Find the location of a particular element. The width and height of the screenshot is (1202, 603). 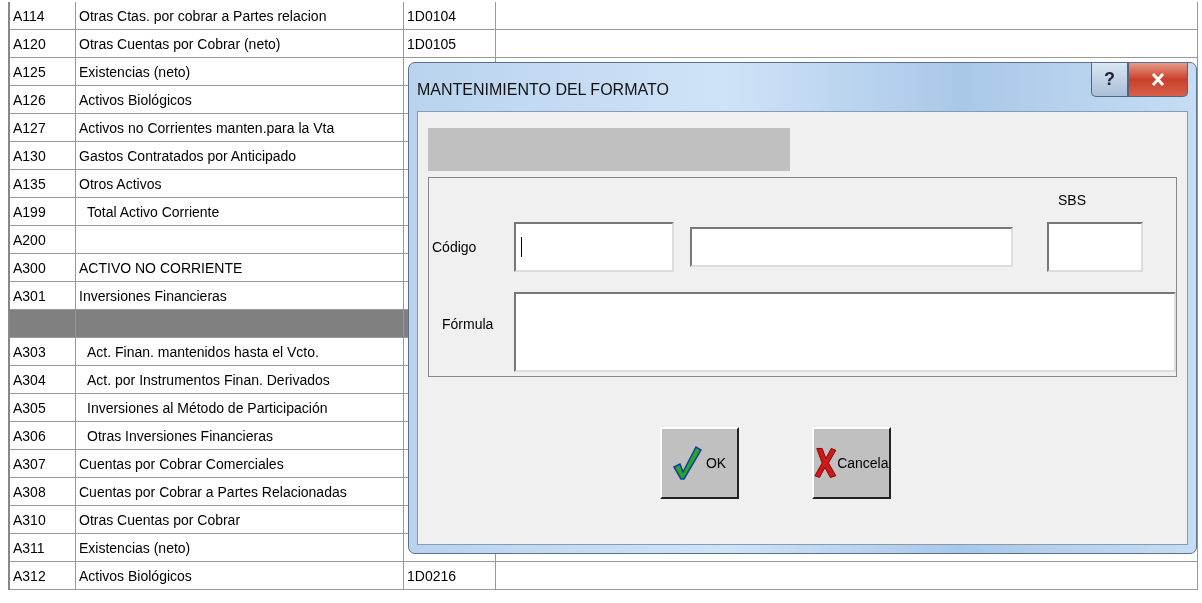

table-cell: A125 is located at coordinates (29, 71).